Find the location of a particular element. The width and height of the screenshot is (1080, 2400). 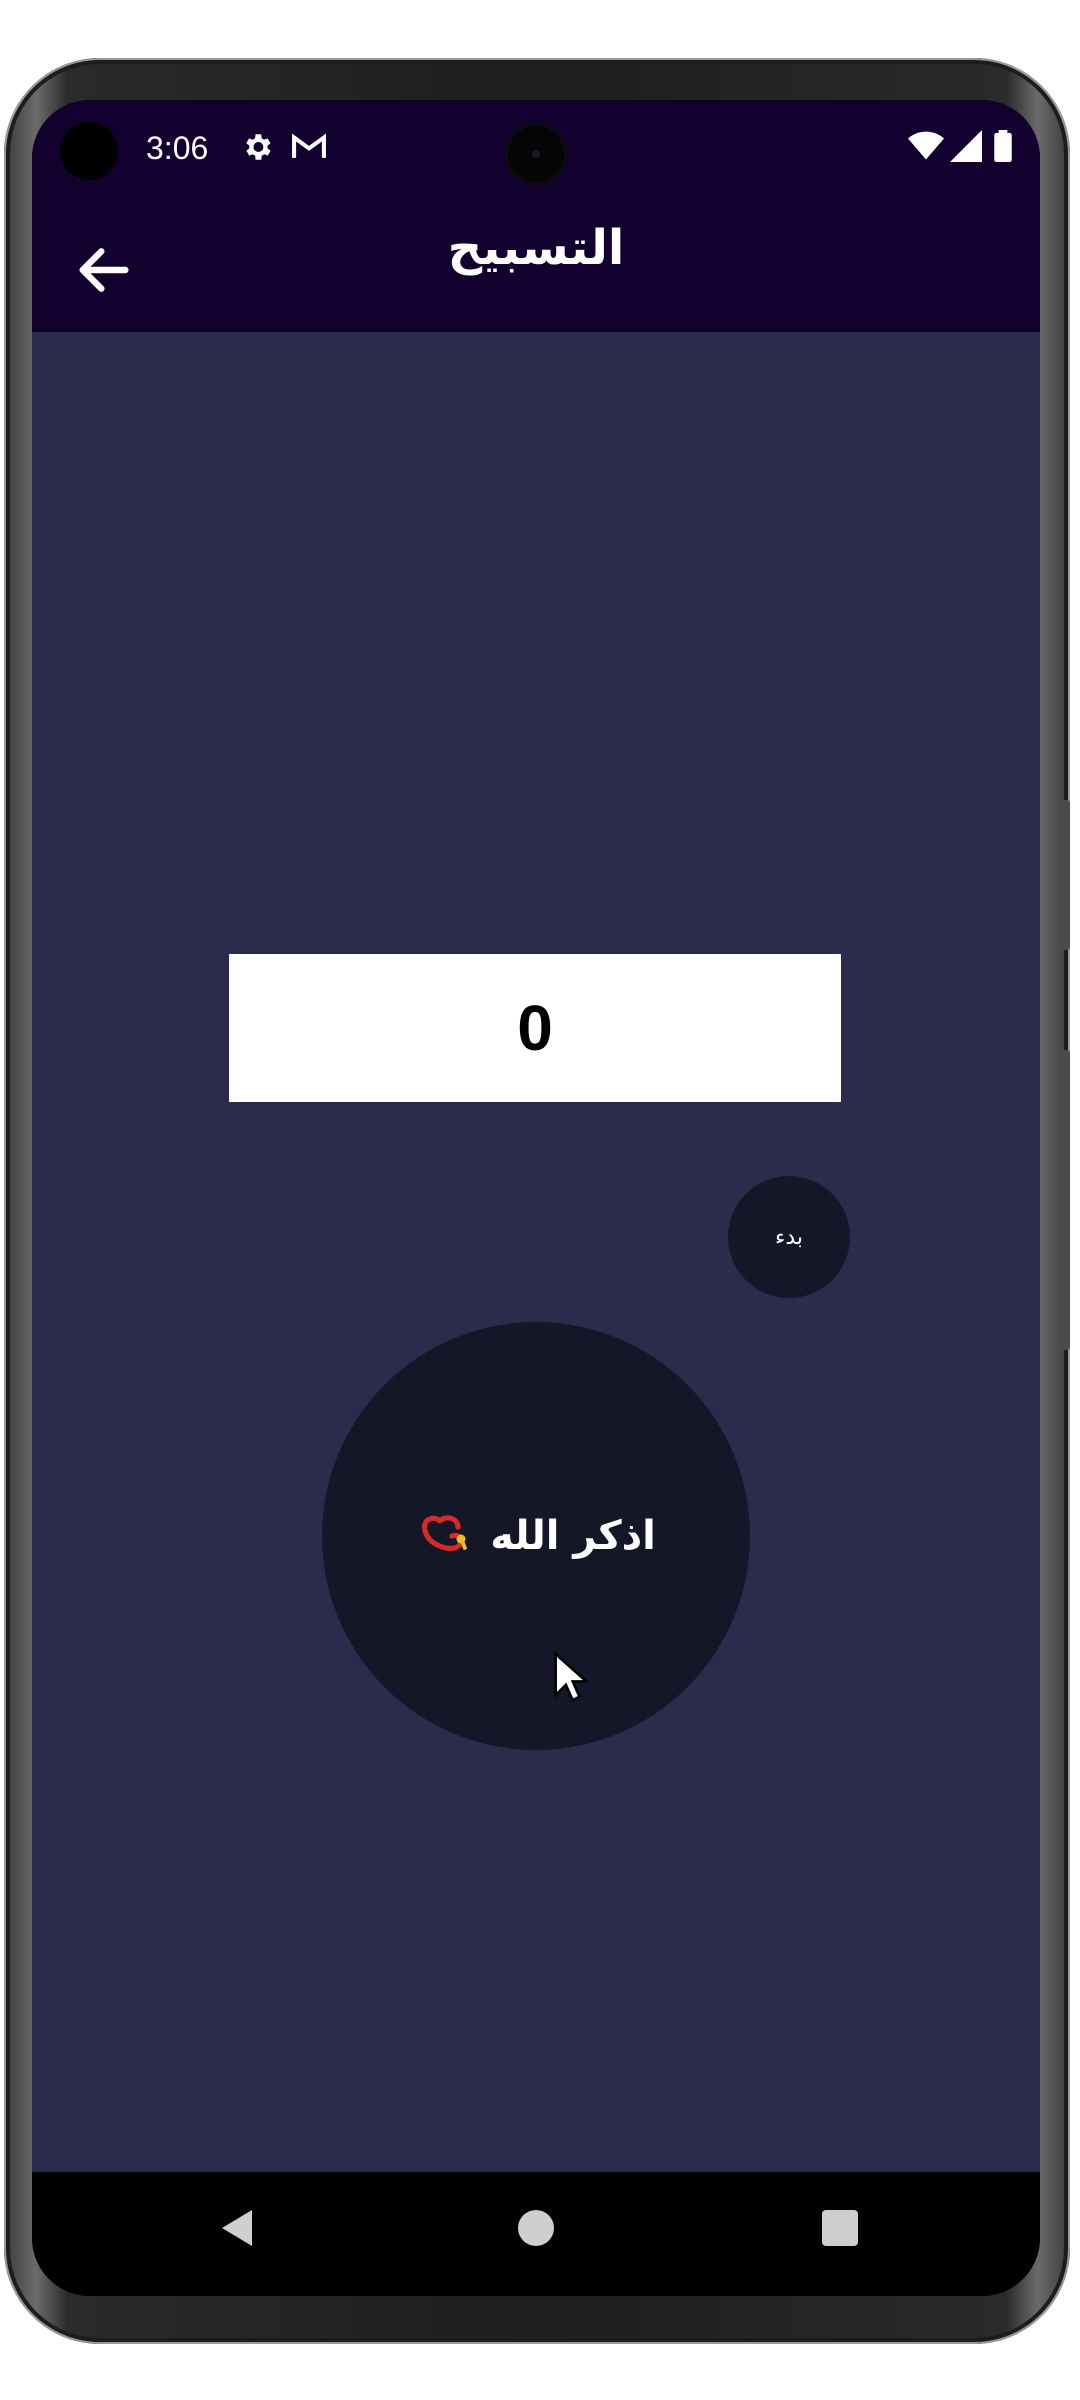

reset-button: بدء is located at coordinates (789, 1237).